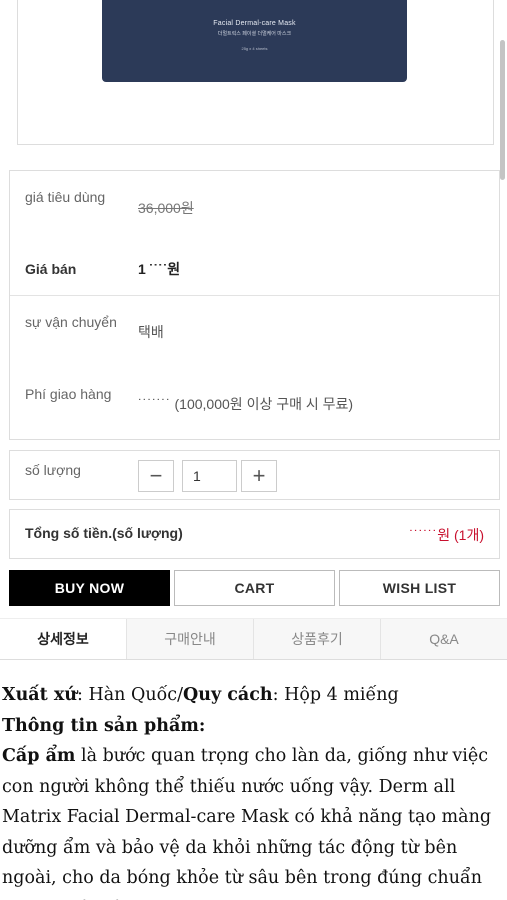 This screenshot has width=507, height=900. I want to click on tab-purchase-guide: 구매안내, so click(190, 639).